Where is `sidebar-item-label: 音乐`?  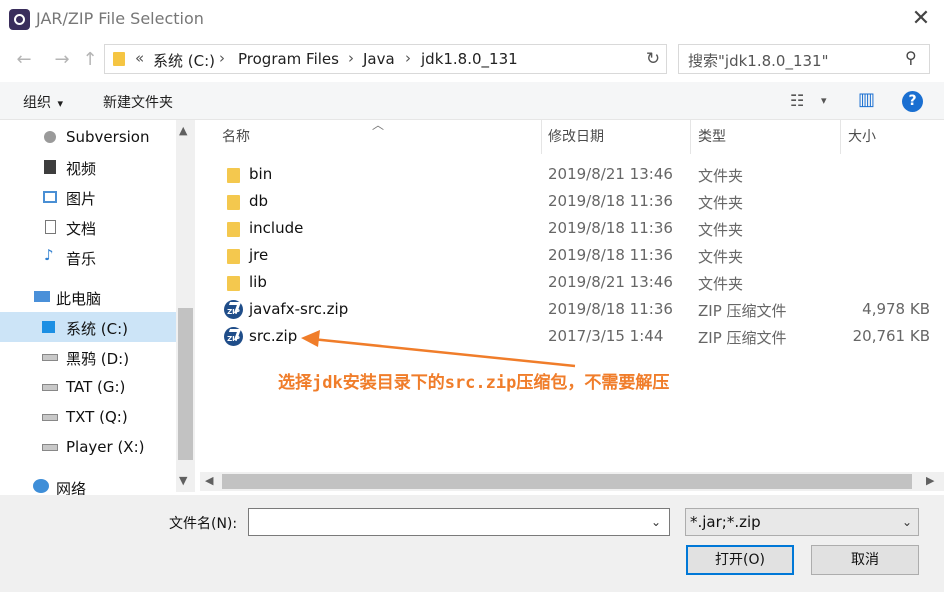 sidebar-item-label: 音乐 is located at coordinates (81, 259).